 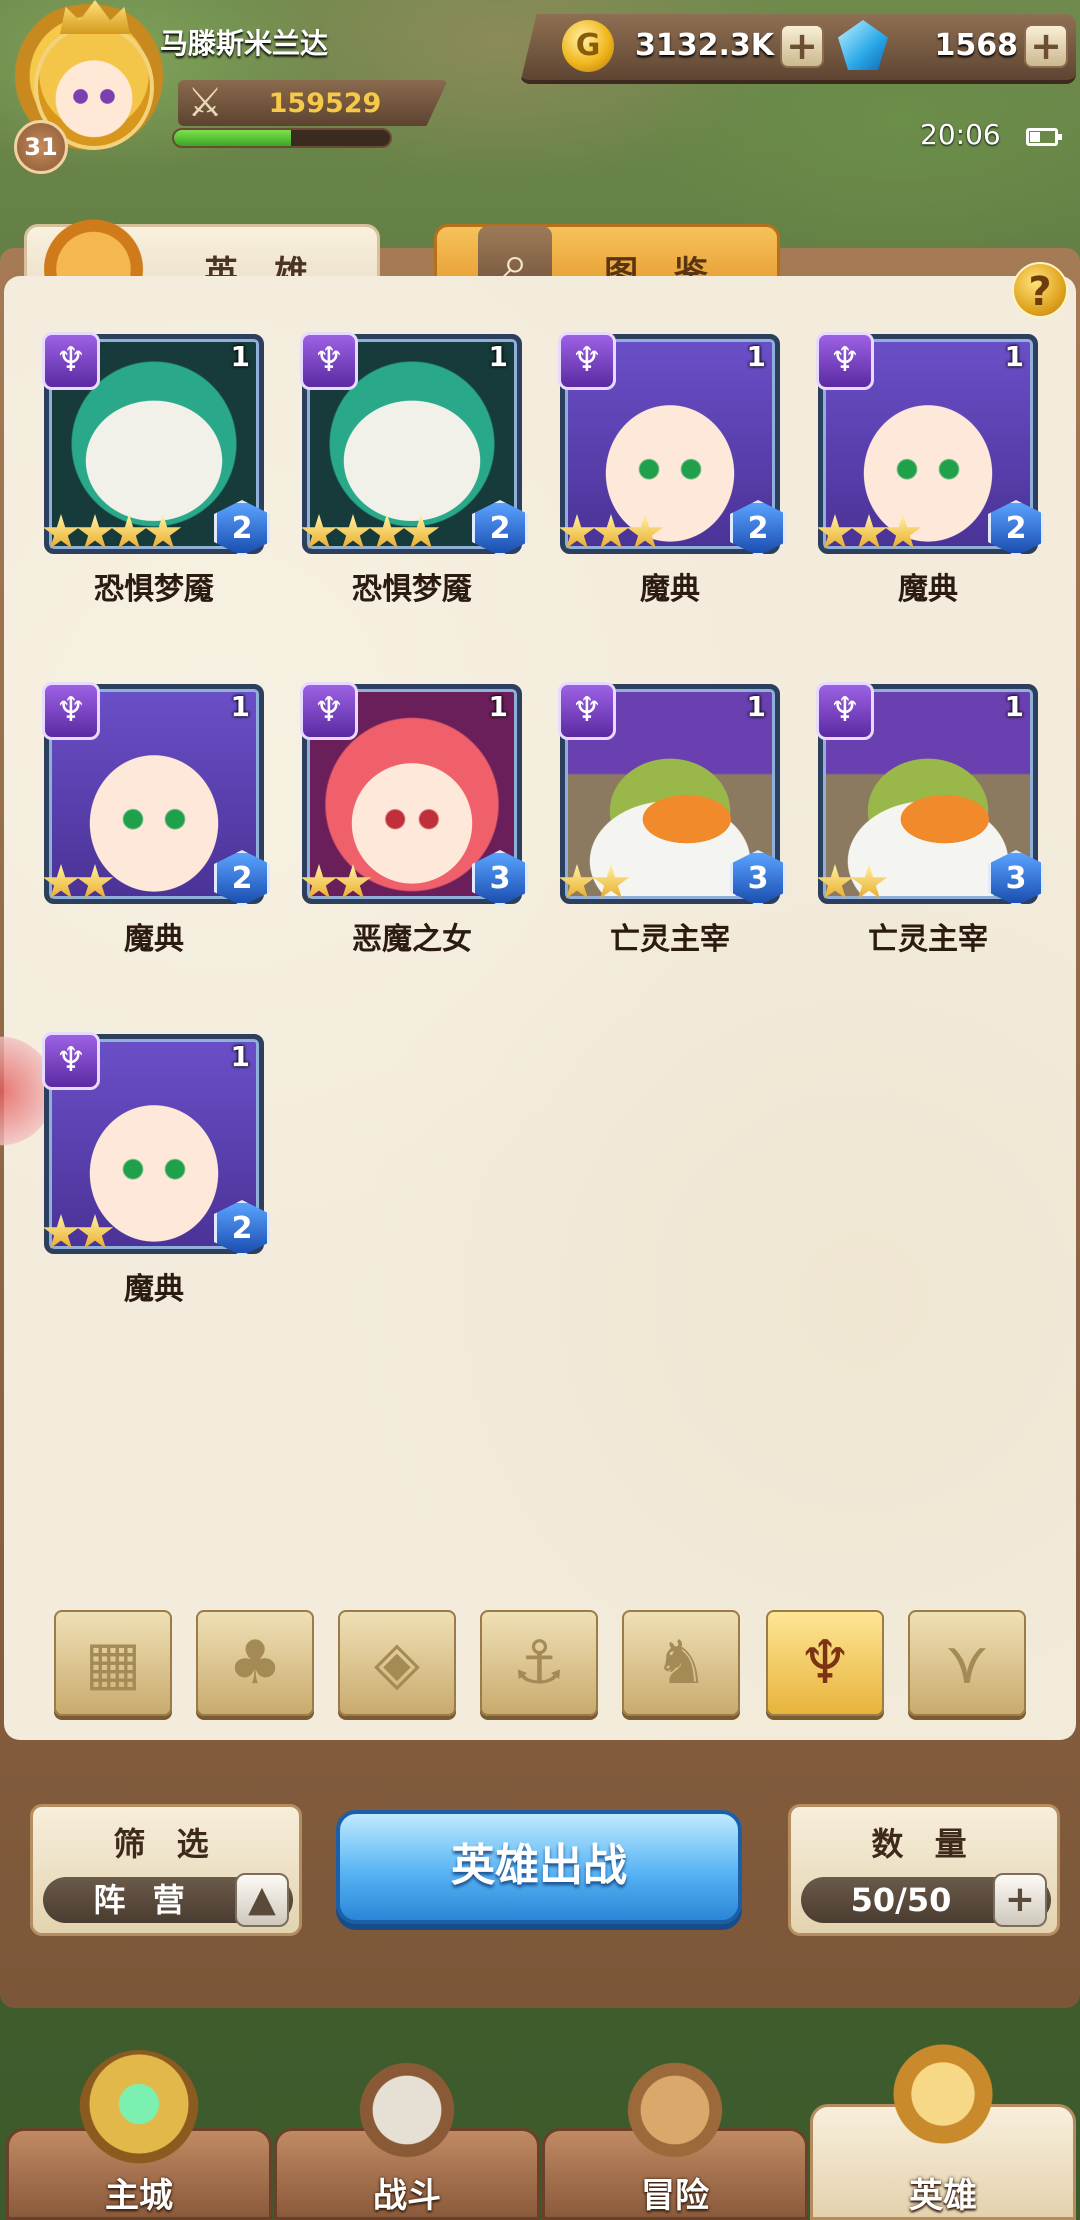 I want to click on filter-nature-button: ♣, so click(x=255, y=1663).